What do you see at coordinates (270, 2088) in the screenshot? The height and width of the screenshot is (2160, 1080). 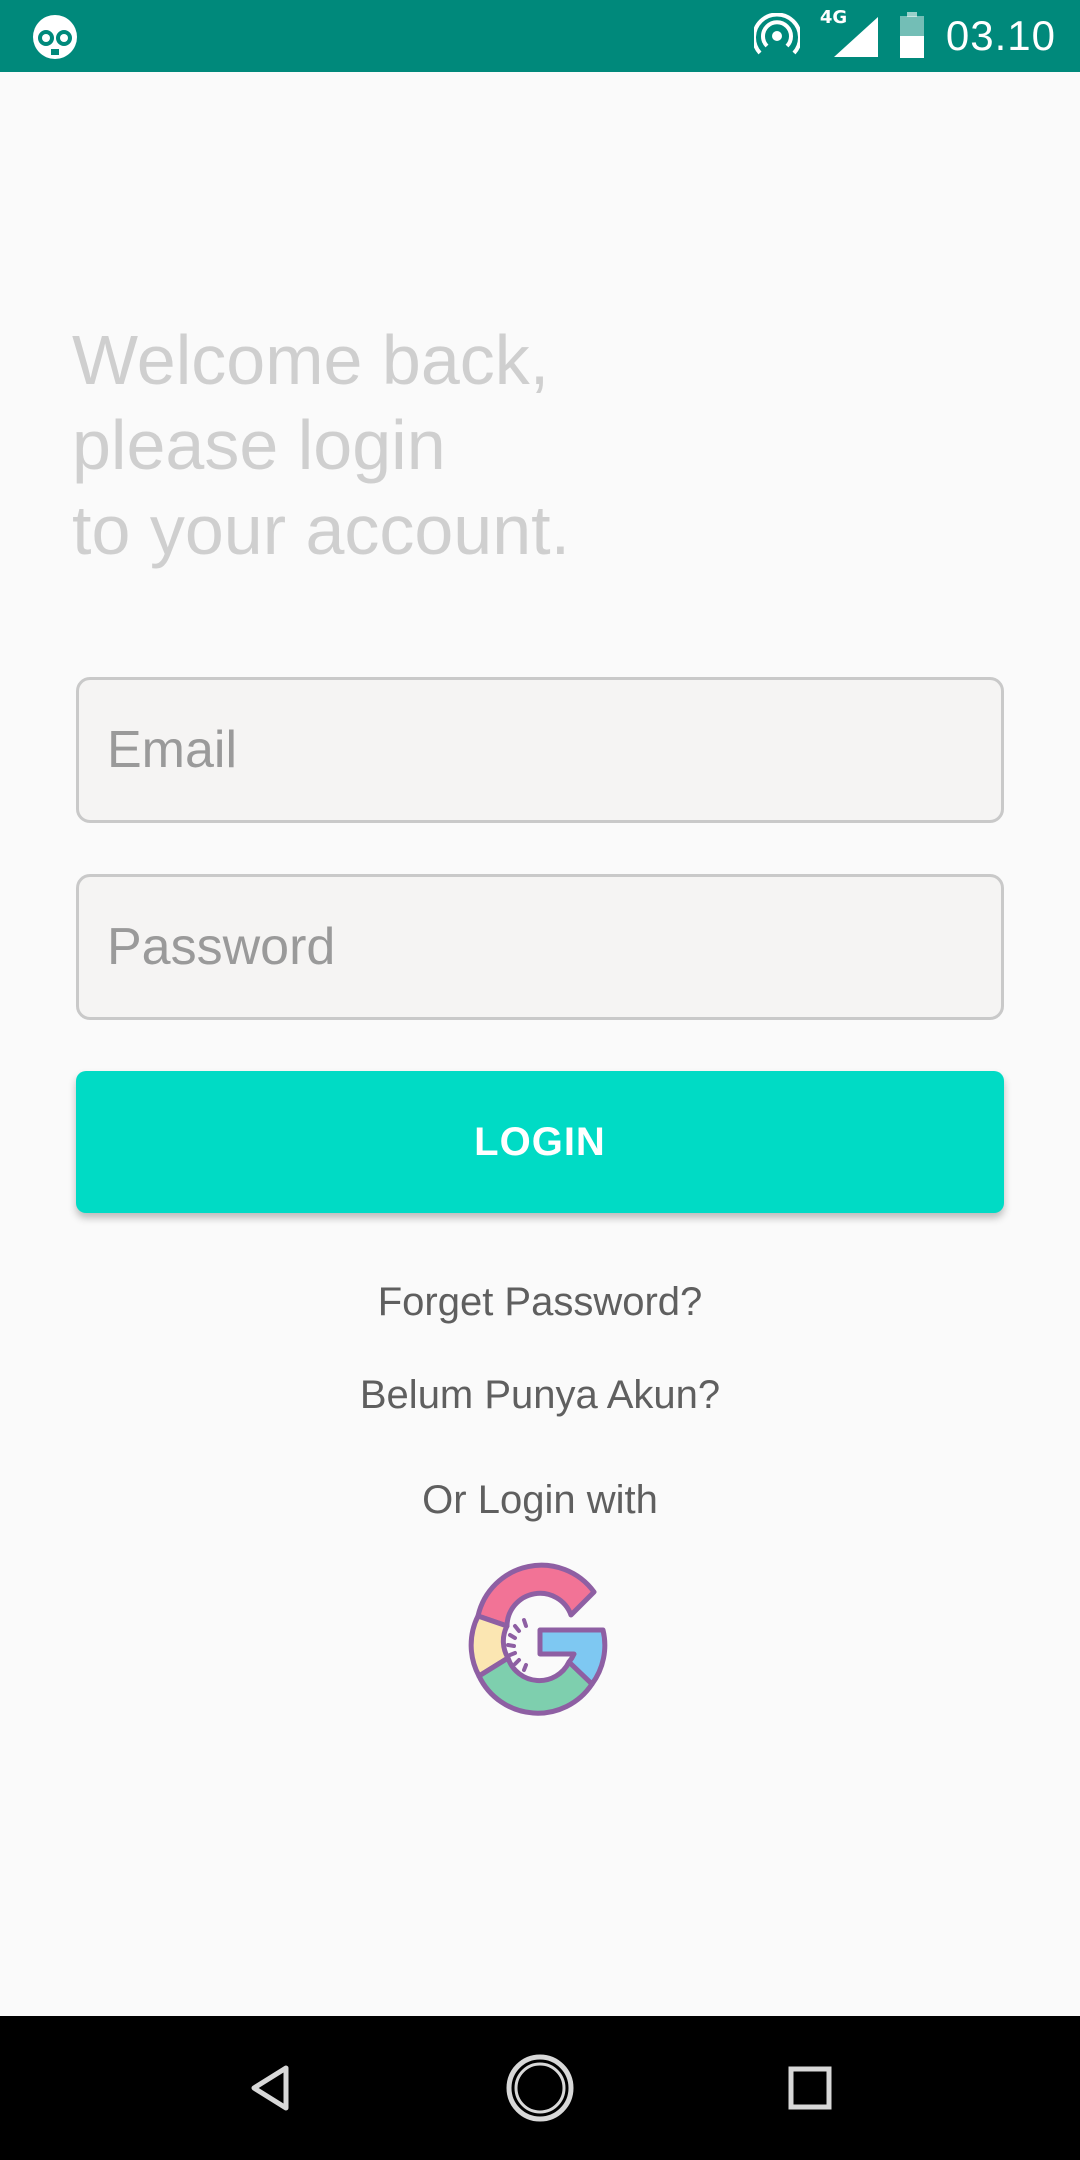 I see `back-icon` at bounding box center [270, 2088].